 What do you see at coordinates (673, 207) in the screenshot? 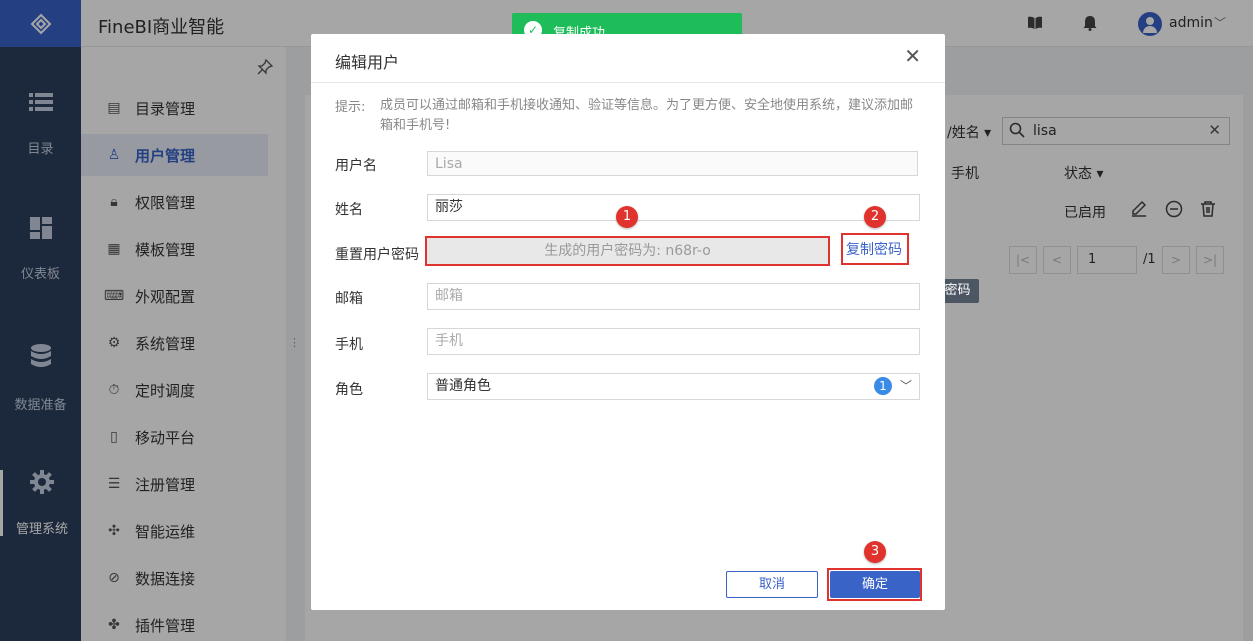
I see `realname-field: 丽莎` at bounding box center [673, 207].